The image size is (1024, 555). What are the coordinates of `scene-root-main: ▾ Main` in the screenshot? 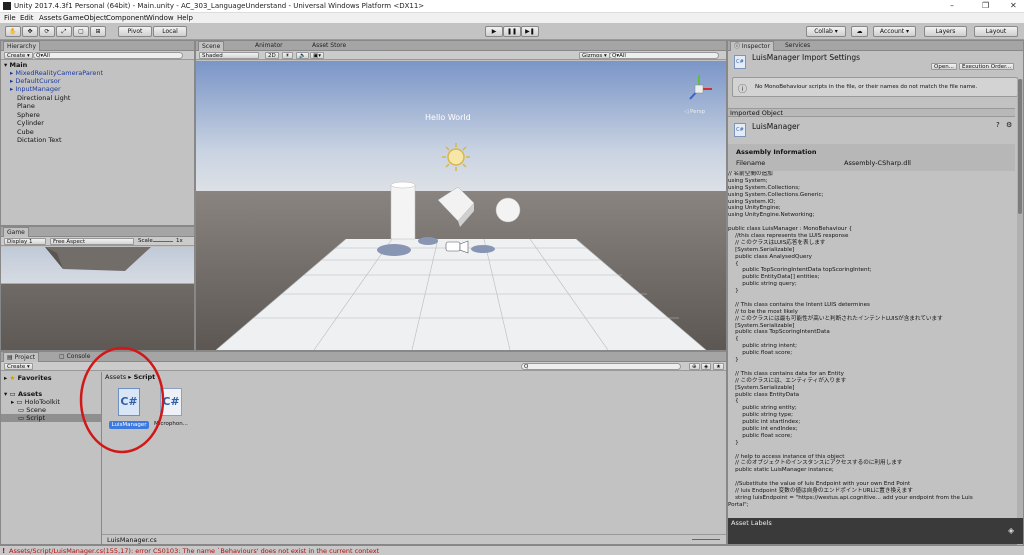 It's located at (15, 65).